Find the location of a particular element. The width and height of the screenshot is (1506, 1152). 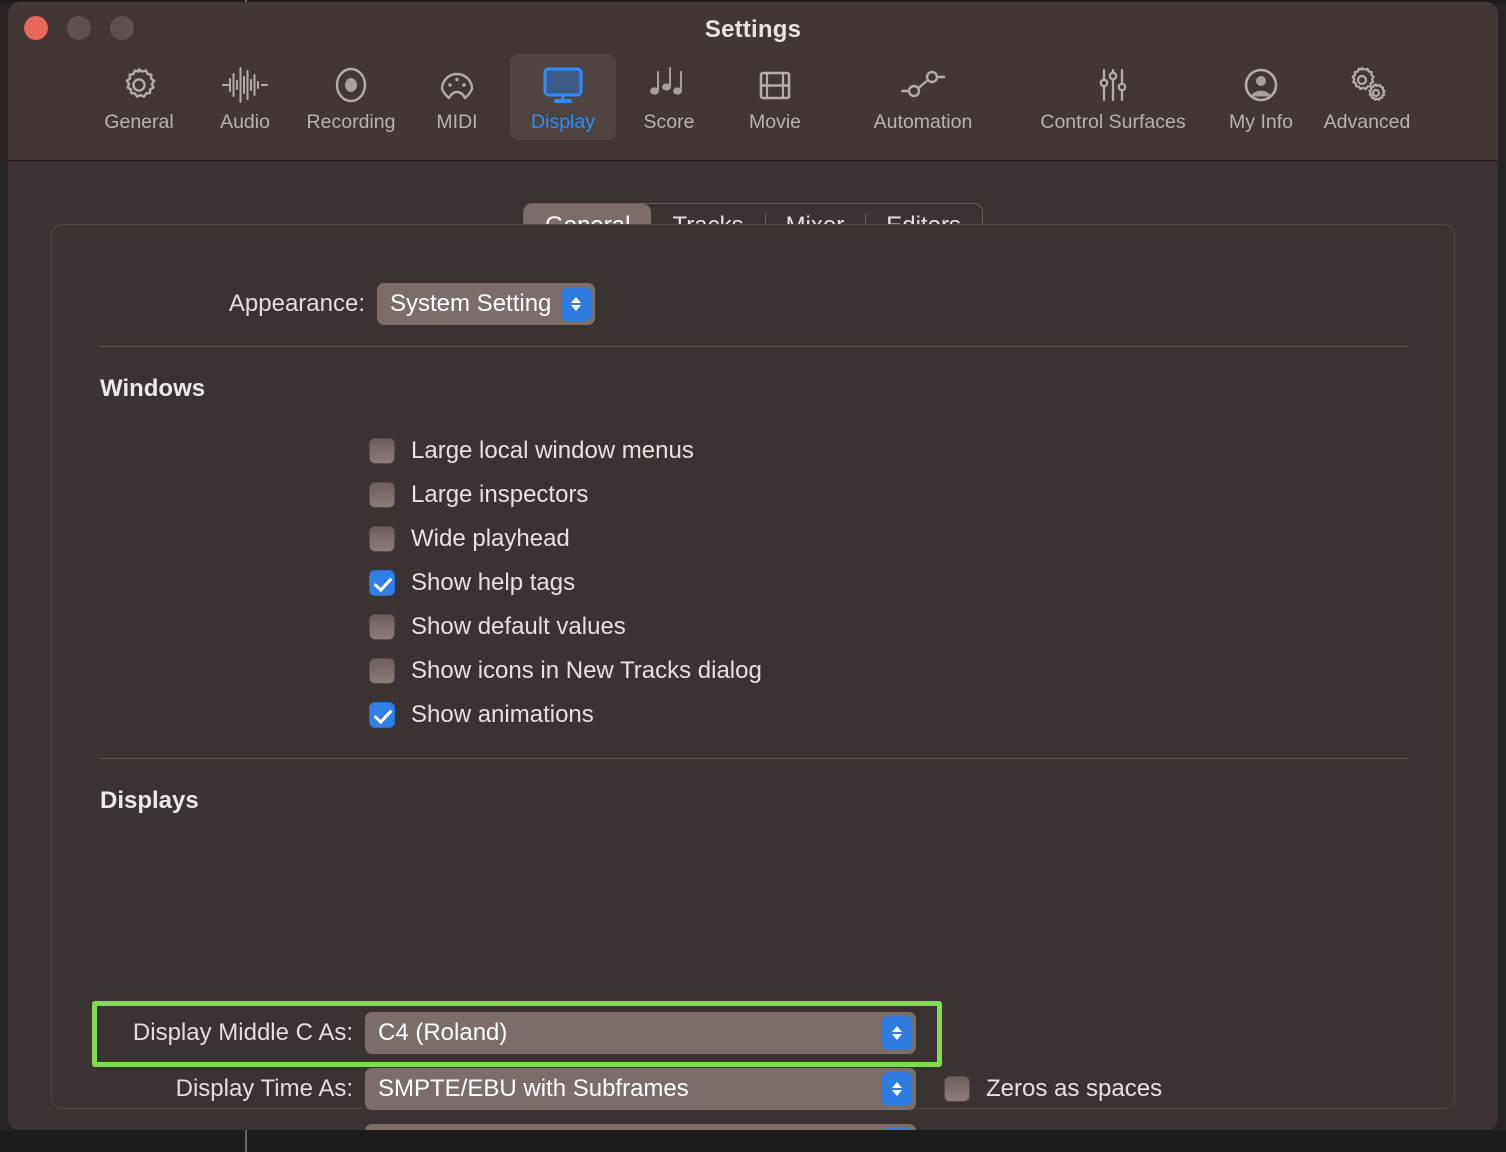

record-circle-icon is located at coordinates (351, 85).